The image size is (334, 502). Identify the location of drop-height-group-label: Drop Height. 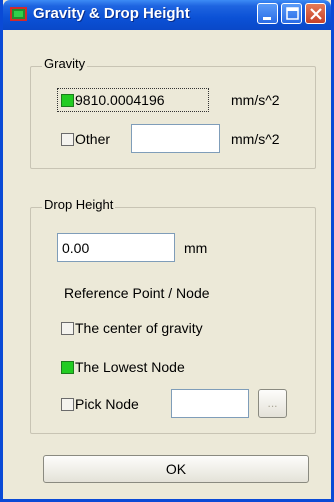
(79, 204).